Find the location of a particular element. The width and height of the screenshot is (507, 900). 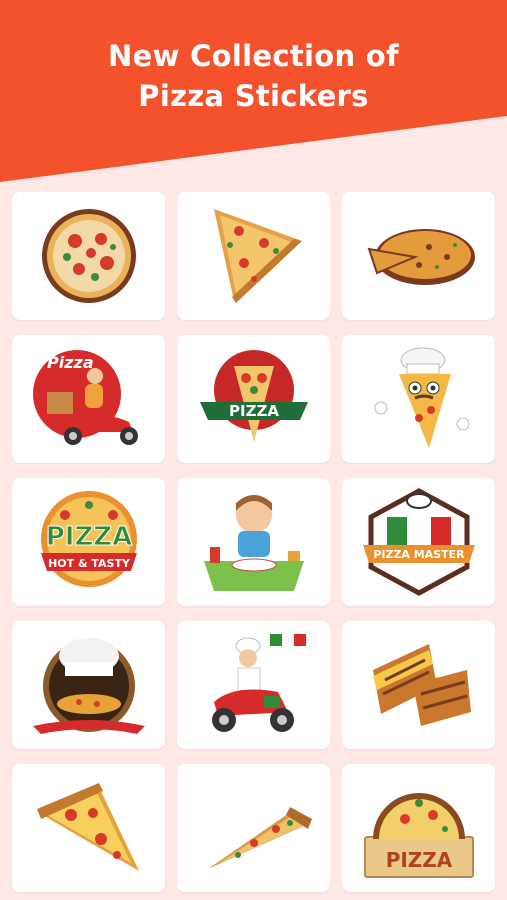

sticker-delivery-scooter: Pizza is located at coordinates (88, 399).